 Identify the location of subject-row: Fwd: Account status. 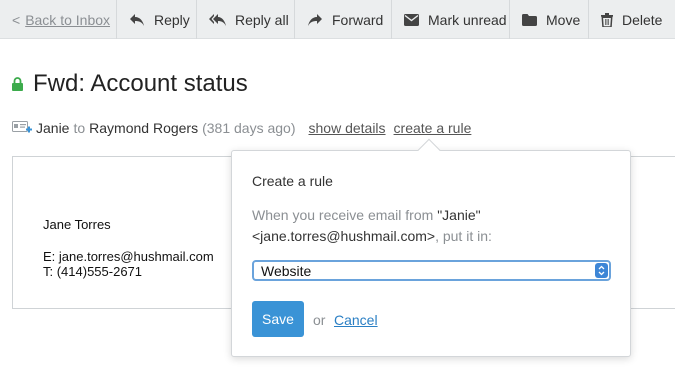
(130, 84).